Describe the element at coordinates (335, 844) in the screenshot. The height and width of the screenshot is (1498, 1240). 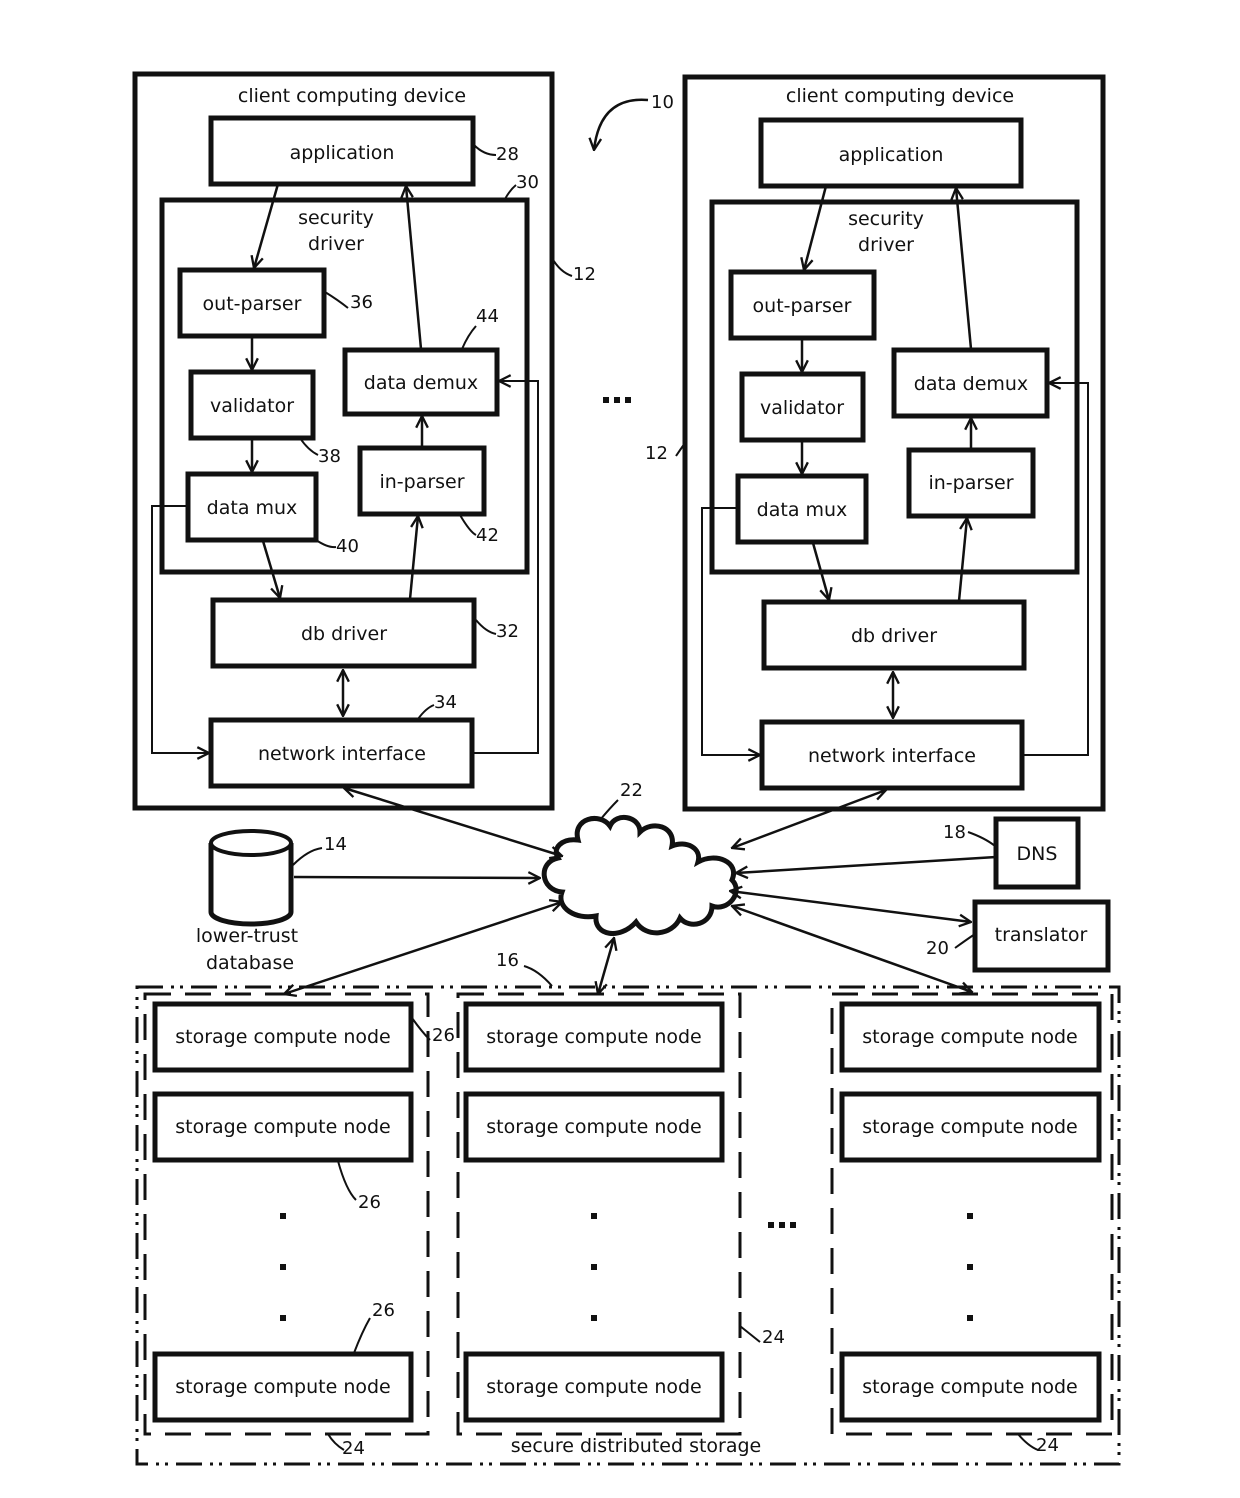
I see `ref-database: 14` at that location.